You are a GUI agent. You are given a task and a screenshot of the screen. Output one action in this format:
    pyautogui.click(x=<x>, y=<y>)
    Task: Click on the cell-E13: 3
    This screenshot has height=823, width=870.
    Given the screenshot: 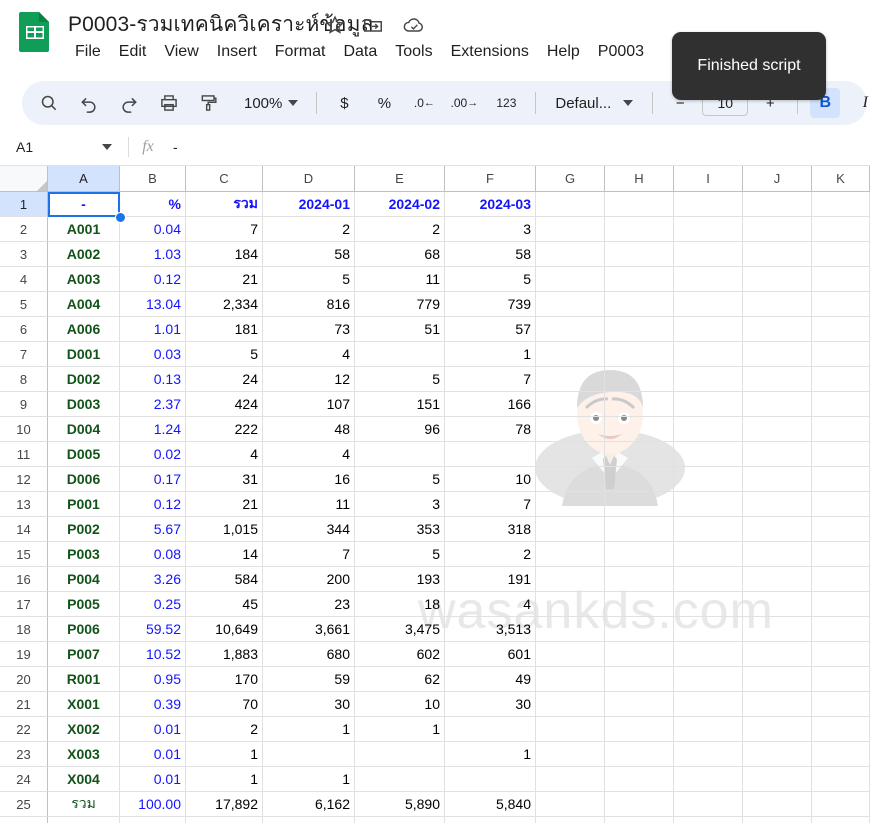 What is the action you would take?
    pyautogui.click(x=400, y=504)
    